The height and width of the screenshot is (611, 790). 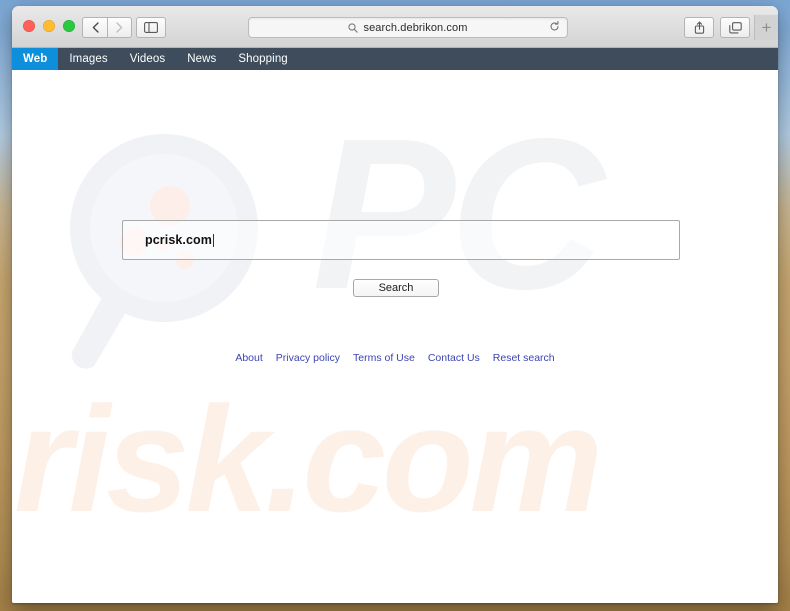 I want to click on sidebar-icon, so click(x=151, y=27).